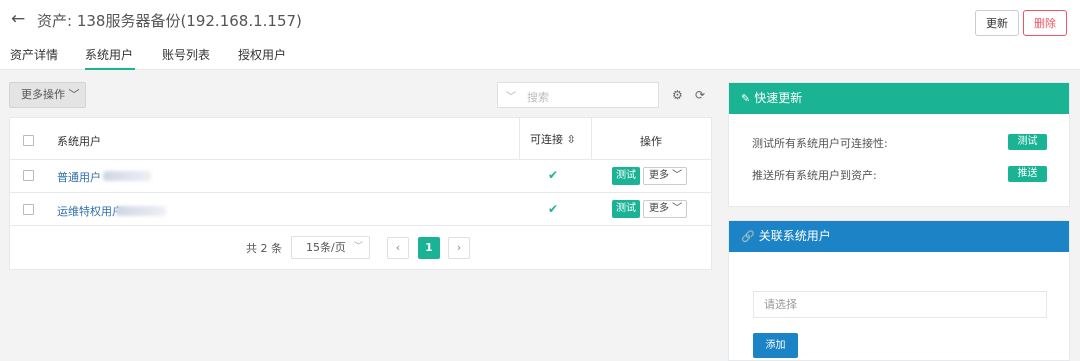  What do you see at coordinates (677, 95) in the screenshot?
I see `gear-icon: ⚙` at bounding box center [677, 95].